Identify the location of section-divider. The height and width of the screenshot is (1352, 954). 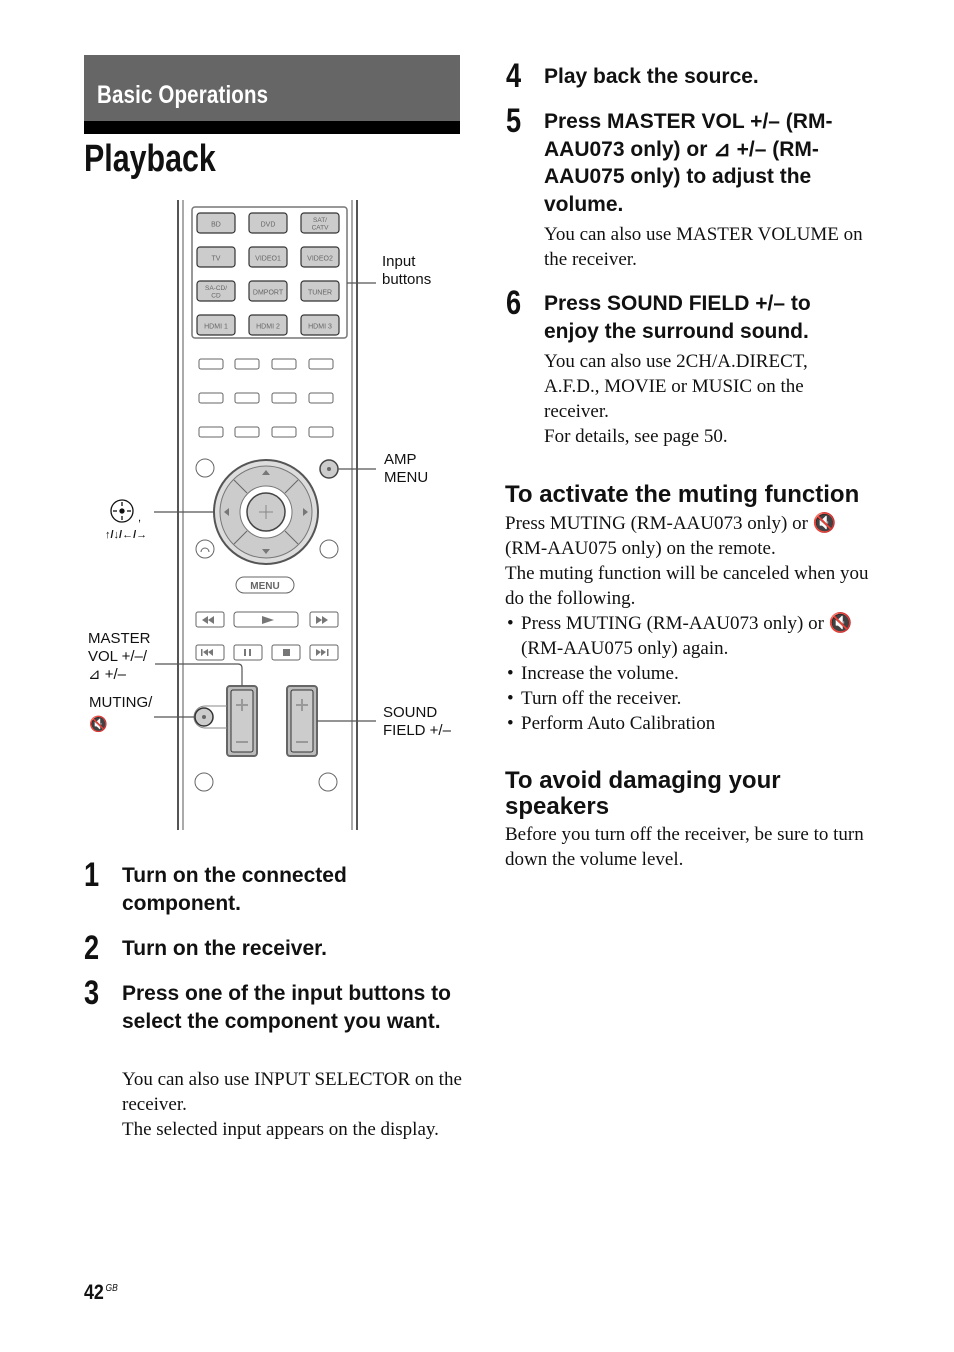
(272, 127).